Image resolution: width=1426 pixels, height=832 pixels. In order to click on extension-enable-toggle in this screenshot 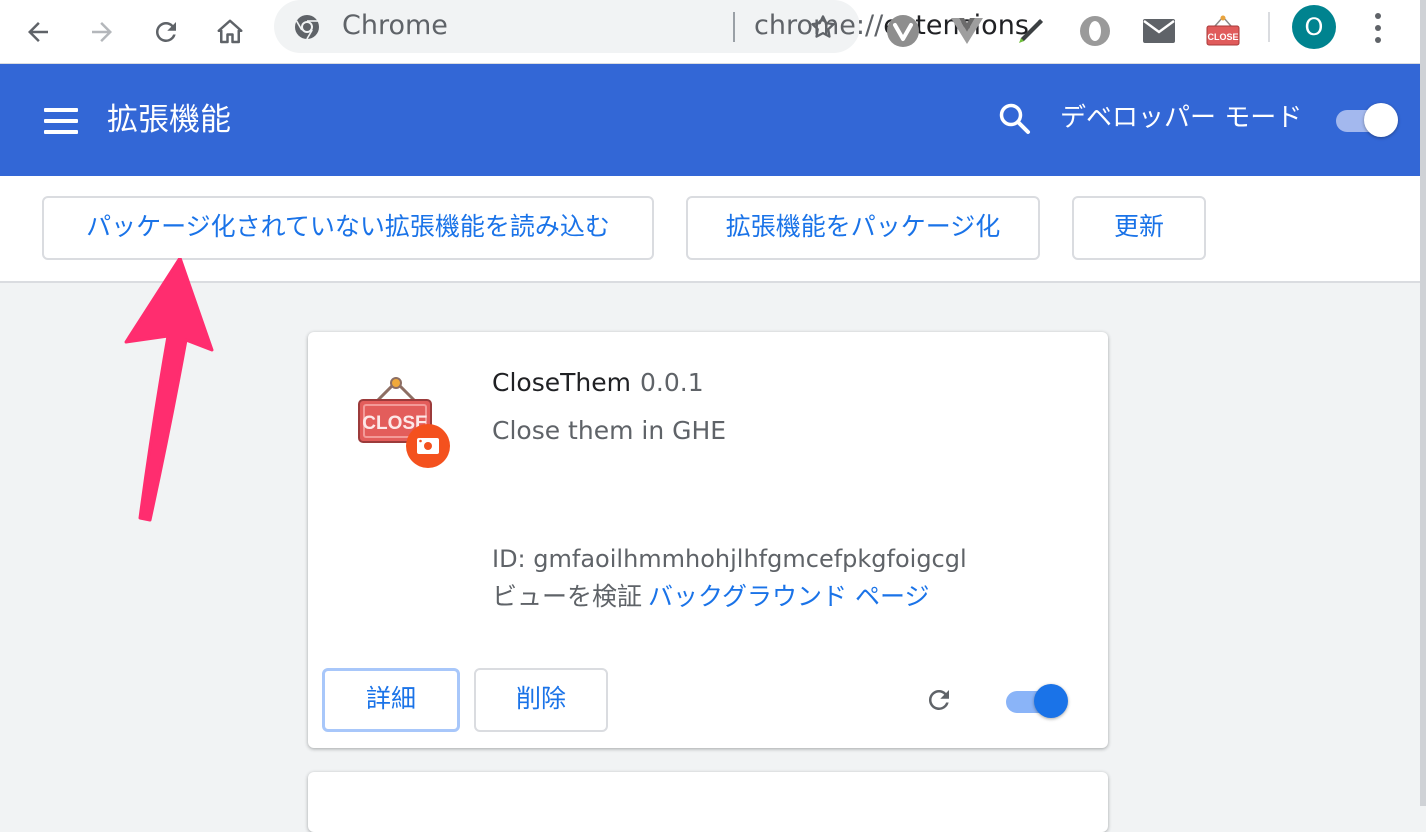, I will do `click(1037, 701)`.